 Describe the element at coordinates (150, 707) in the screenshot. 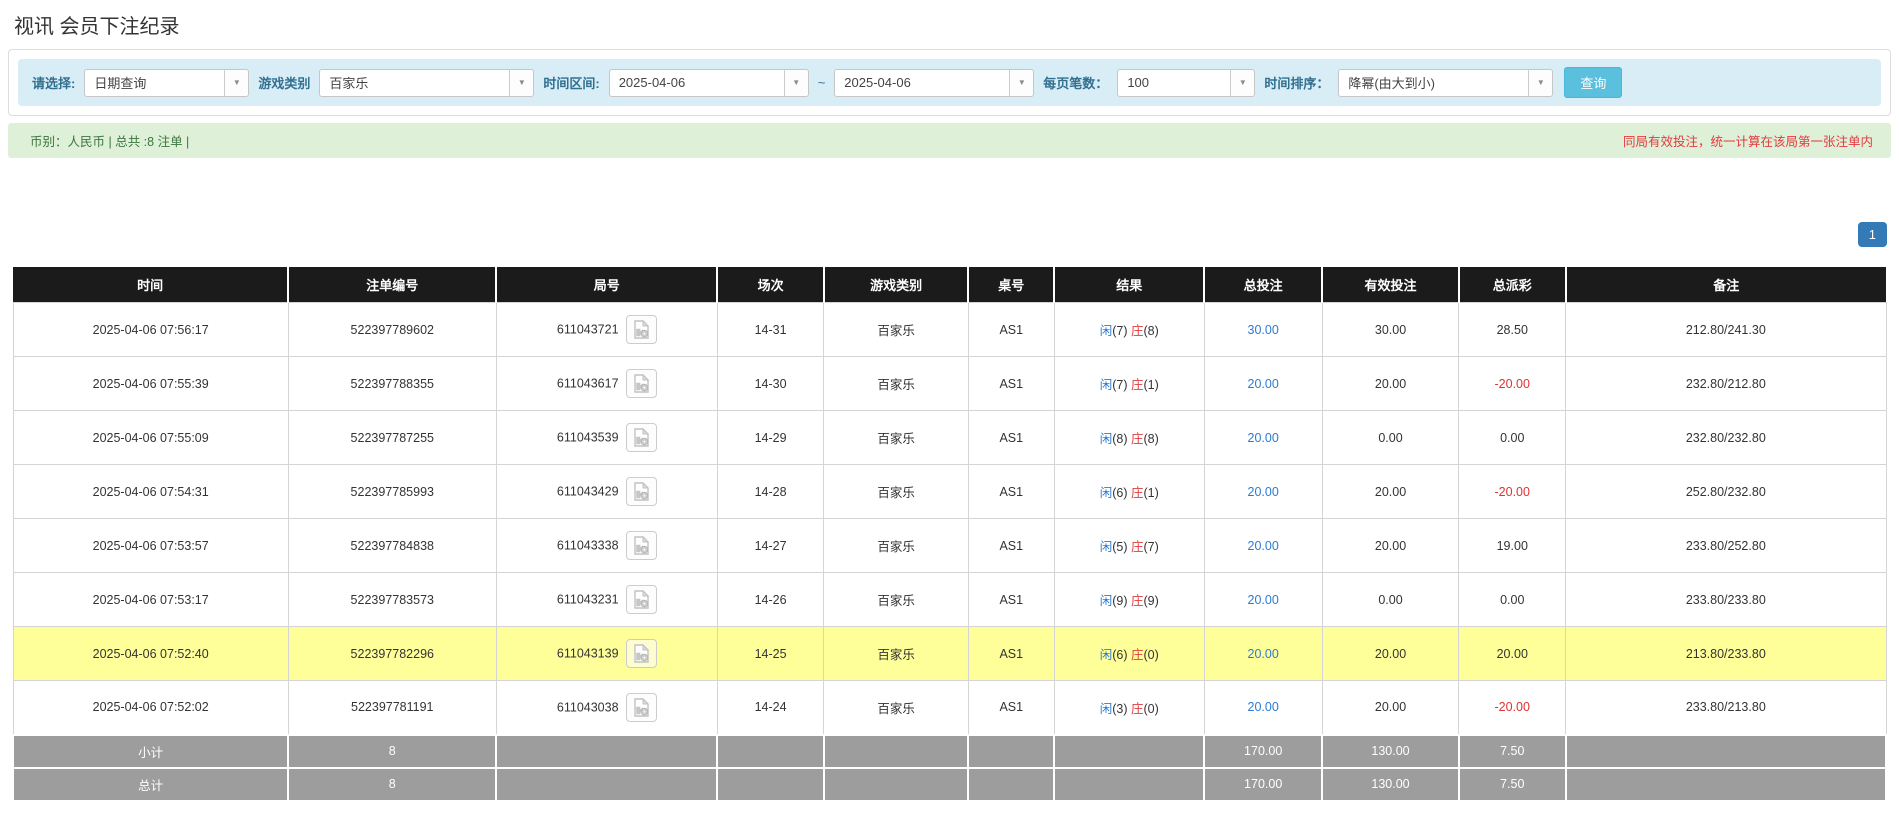

I see `cell-time: 2025-04-06 07:52:02` at that location.